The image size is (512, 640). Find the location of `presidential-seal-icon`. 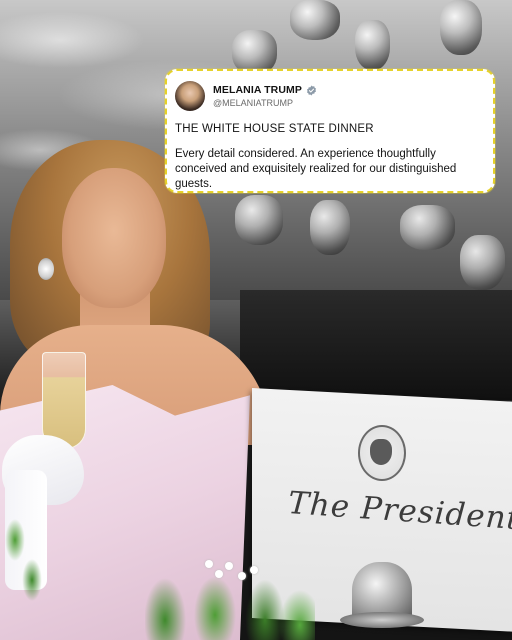

presidential-seal-icon is located at coordinates (382, 453).